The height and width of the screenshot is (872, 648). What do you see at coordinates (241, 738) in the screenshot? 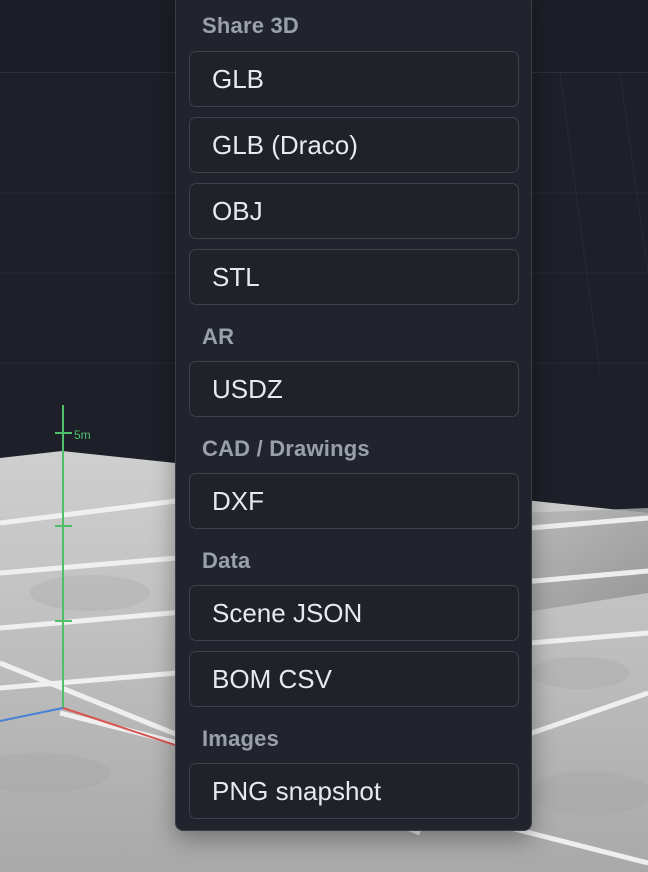
I see `section-label-images: Images` at bounding box center [241, 738].